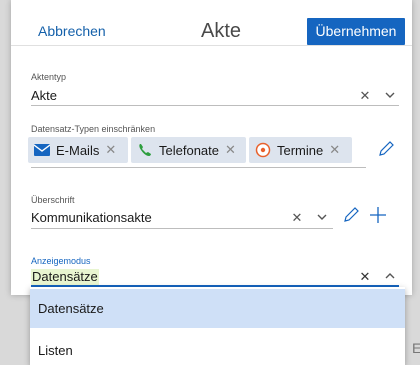  I want to click on phone-icon, so click(145, 150).